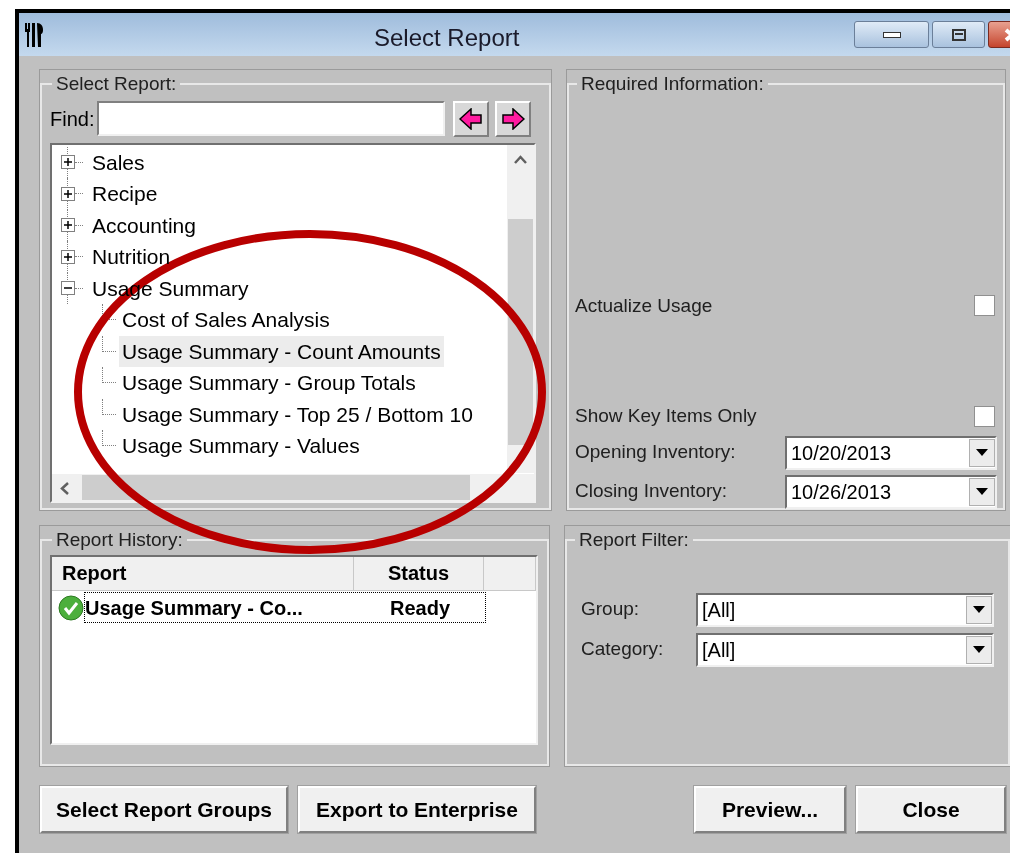  Describe the element at coordinates (931, 809) in the screenshot. I see `dialog-button: Close` at that location.